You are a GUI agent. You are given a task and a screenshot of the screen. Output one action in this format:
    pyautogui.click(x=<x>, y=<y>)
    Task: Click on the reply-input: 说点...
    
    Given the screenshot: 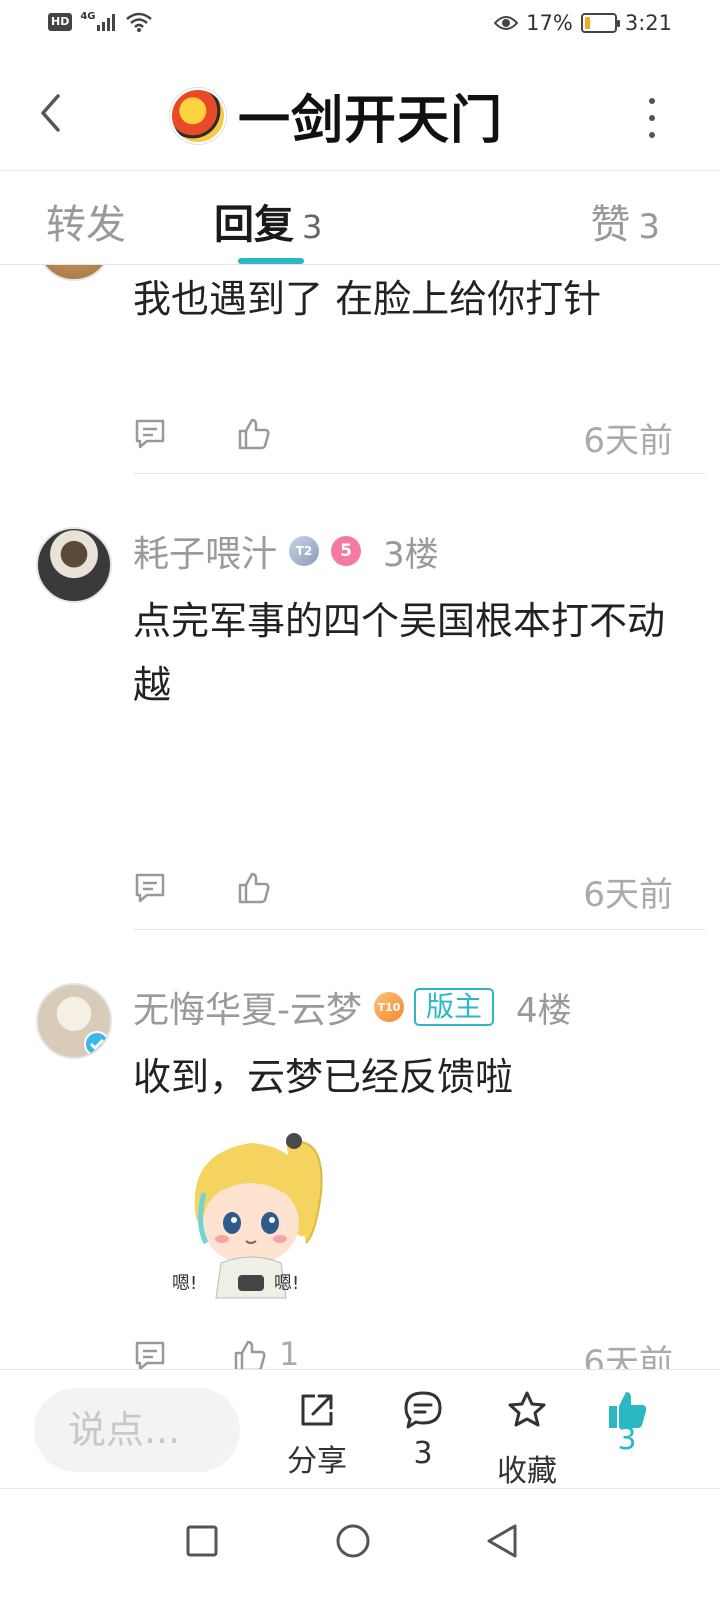 What is the action you would take?
    pyautogui.click(x=137, y=1430)
    